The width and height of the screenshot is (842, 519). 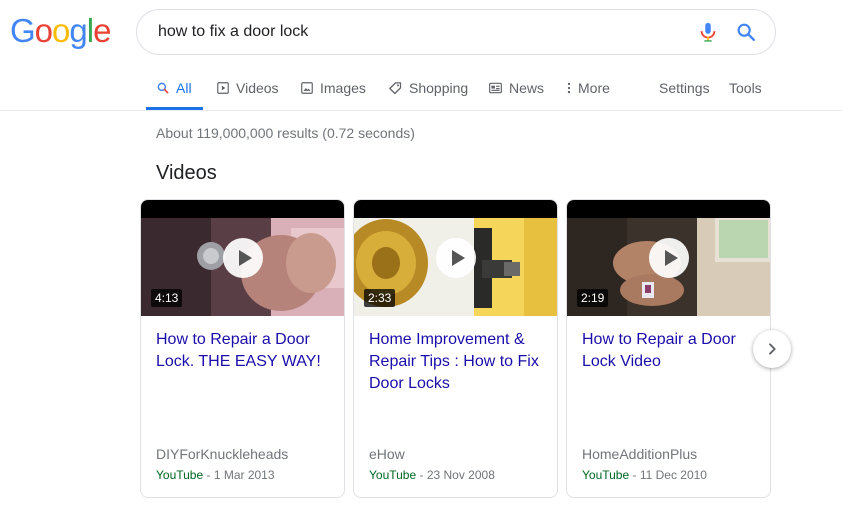 What do you see at coordinates (184, 88) in the screenshot?
I see `tab-label: All` at bounding box center [184, 88].